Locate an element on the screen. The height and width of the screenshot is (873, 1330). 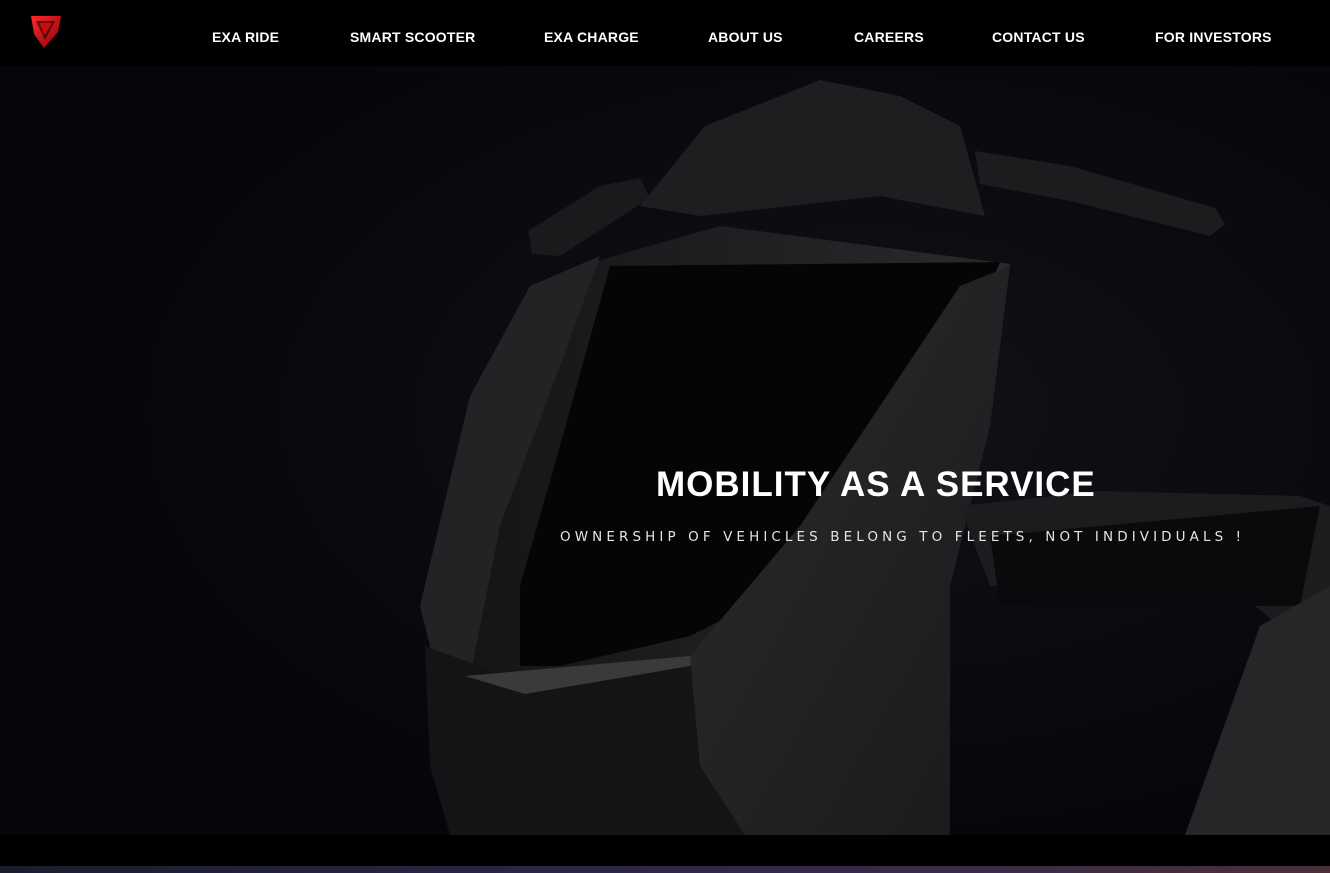
nav-item-contact-us: CONTACT US is located at coordinates (1038, 37).